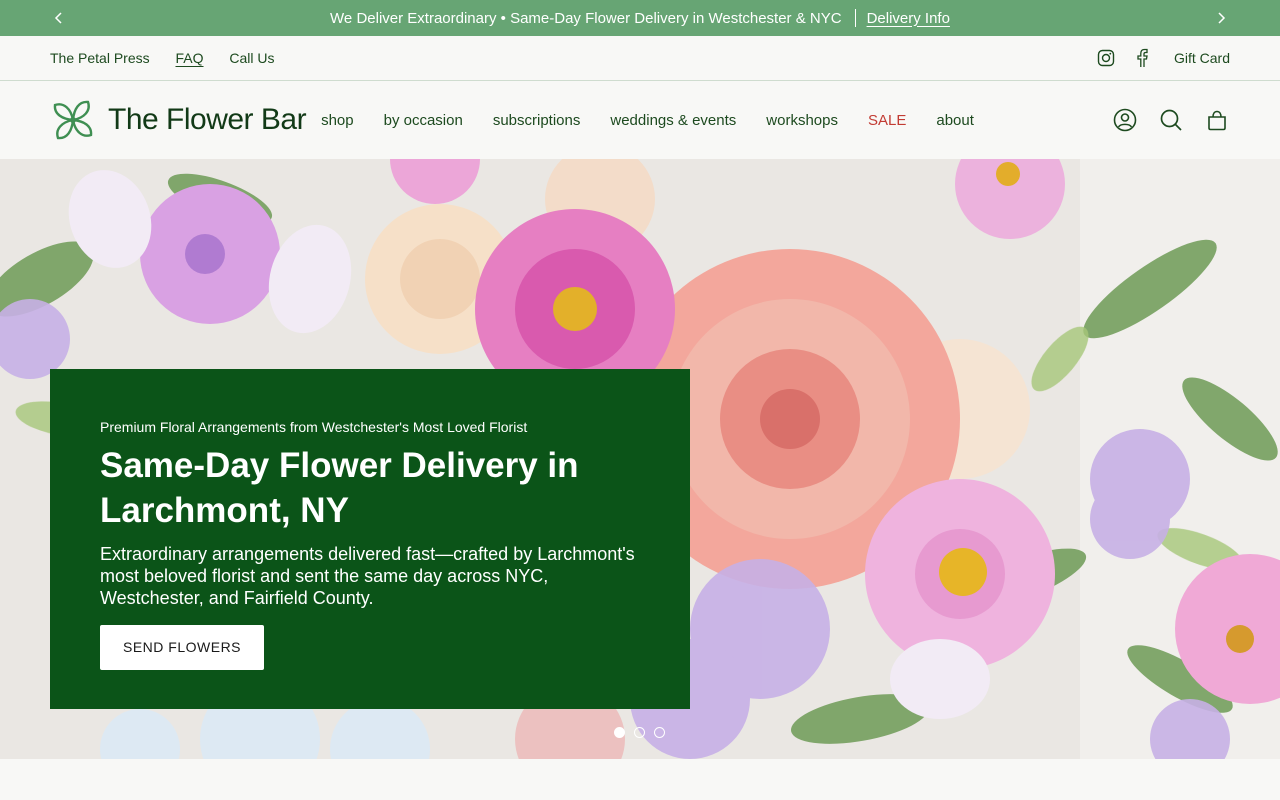 This screenshot has height=800, width=1280. Describe the element at coordinates (190, 58) in the screenshot. I see `faq-link: FAQ` at that location.